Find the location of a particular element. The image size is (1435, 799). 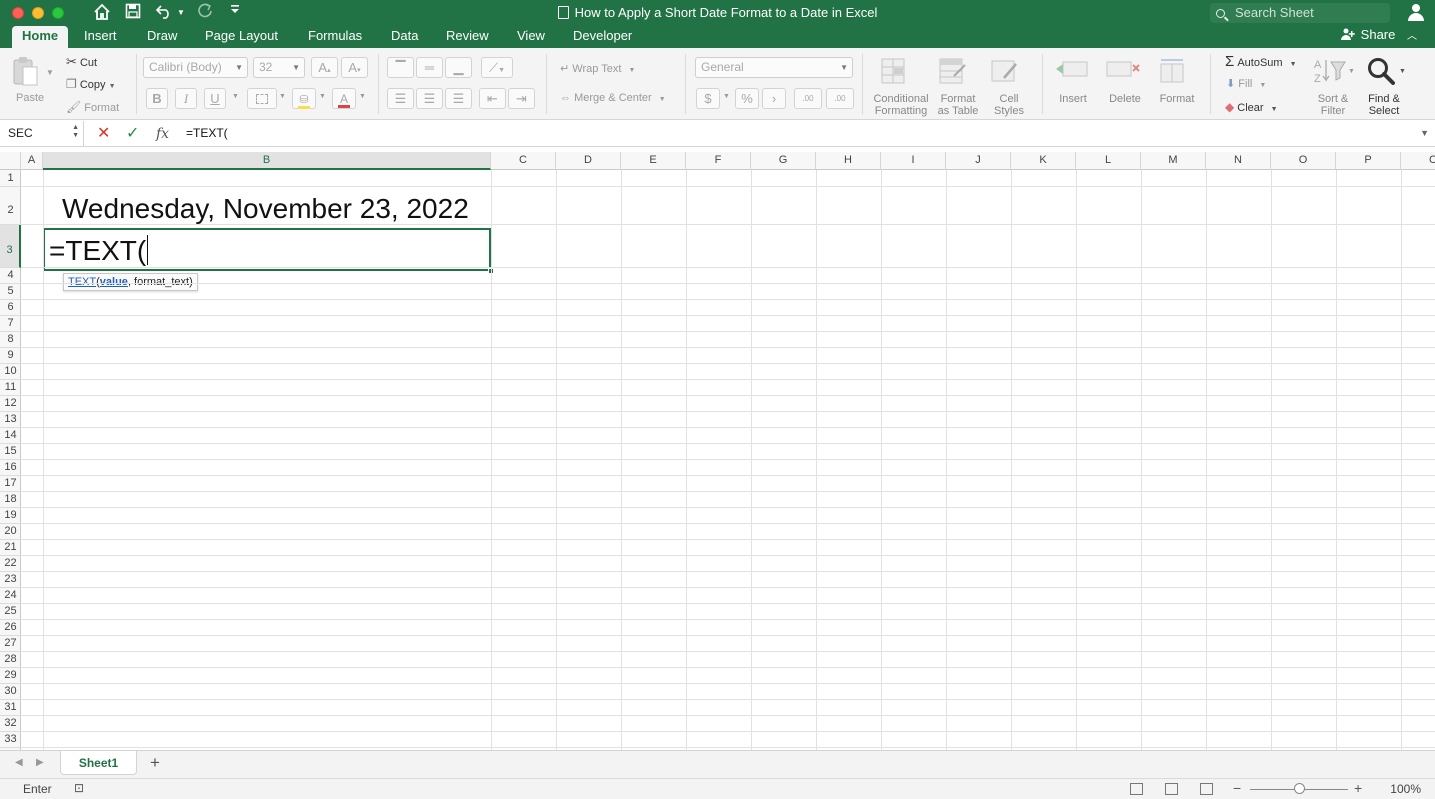

increase-font-size-button: A▴ is located at coordinates (324, 67).